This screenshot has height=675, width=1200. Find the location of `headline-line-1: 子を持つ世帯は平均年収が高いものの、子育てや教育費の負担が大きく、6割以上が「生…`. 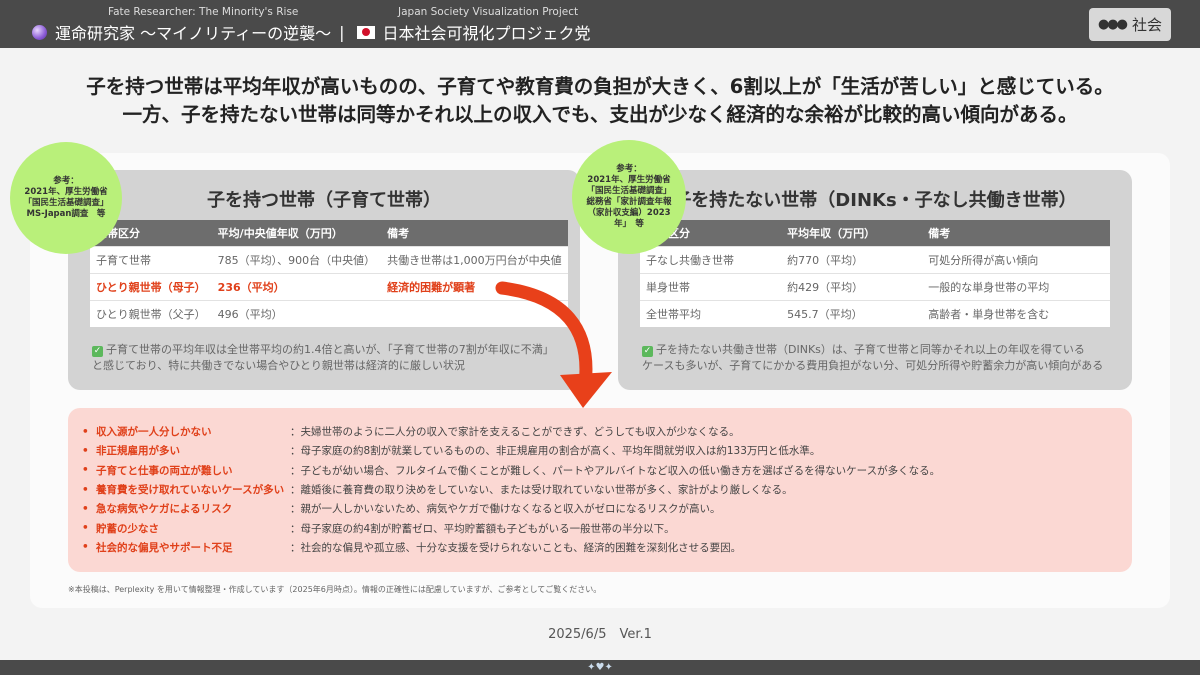

headline-line-1: 子を持つ世帯は平均年収が高いものの、子育てや教育費の負担が大きく、6割以上が「生… is located at coordinates (600, 86).